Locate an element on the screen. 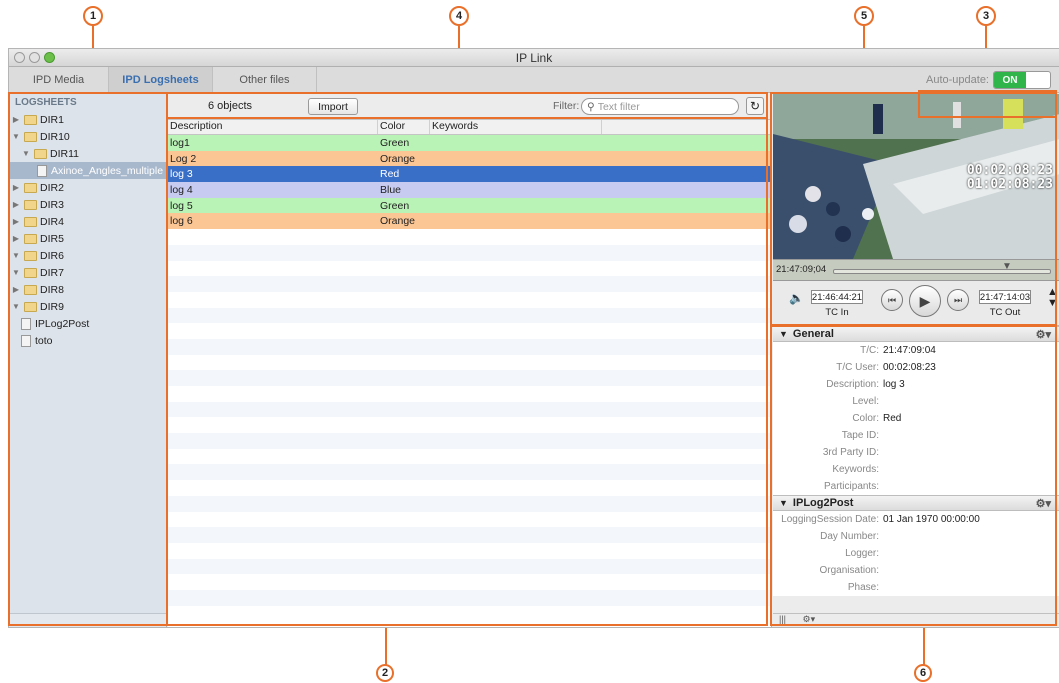  folder-item: ▶ DIR1 is located at coordinates (87, 119).